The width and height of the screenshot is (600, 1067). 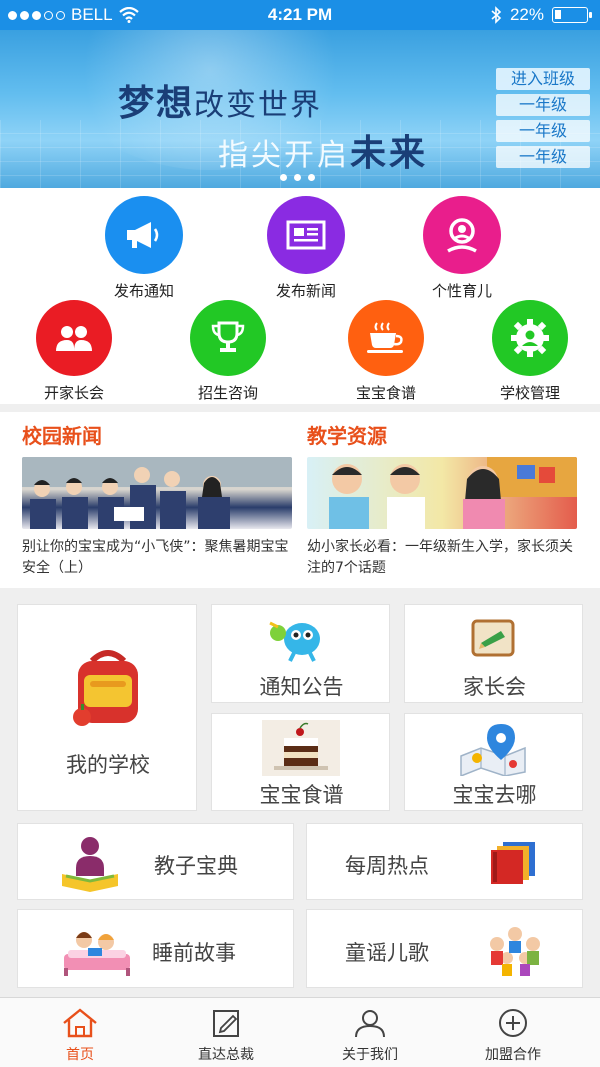 I want to click on tile-parent-meeting: 家长会, so click(x=493, y=653).